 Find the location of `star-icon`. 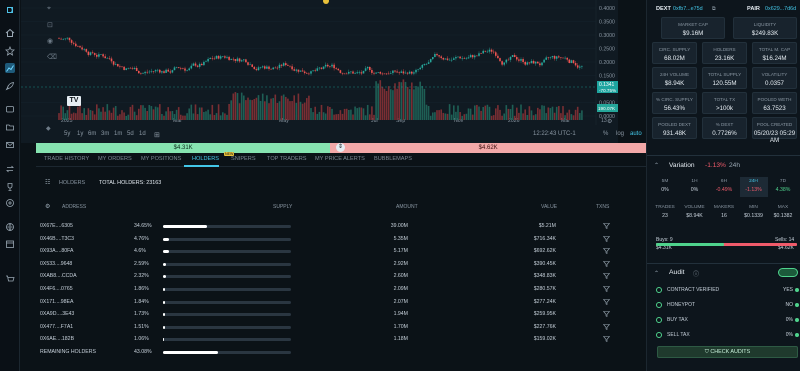

star-icon is located at coordinates (10, 51).